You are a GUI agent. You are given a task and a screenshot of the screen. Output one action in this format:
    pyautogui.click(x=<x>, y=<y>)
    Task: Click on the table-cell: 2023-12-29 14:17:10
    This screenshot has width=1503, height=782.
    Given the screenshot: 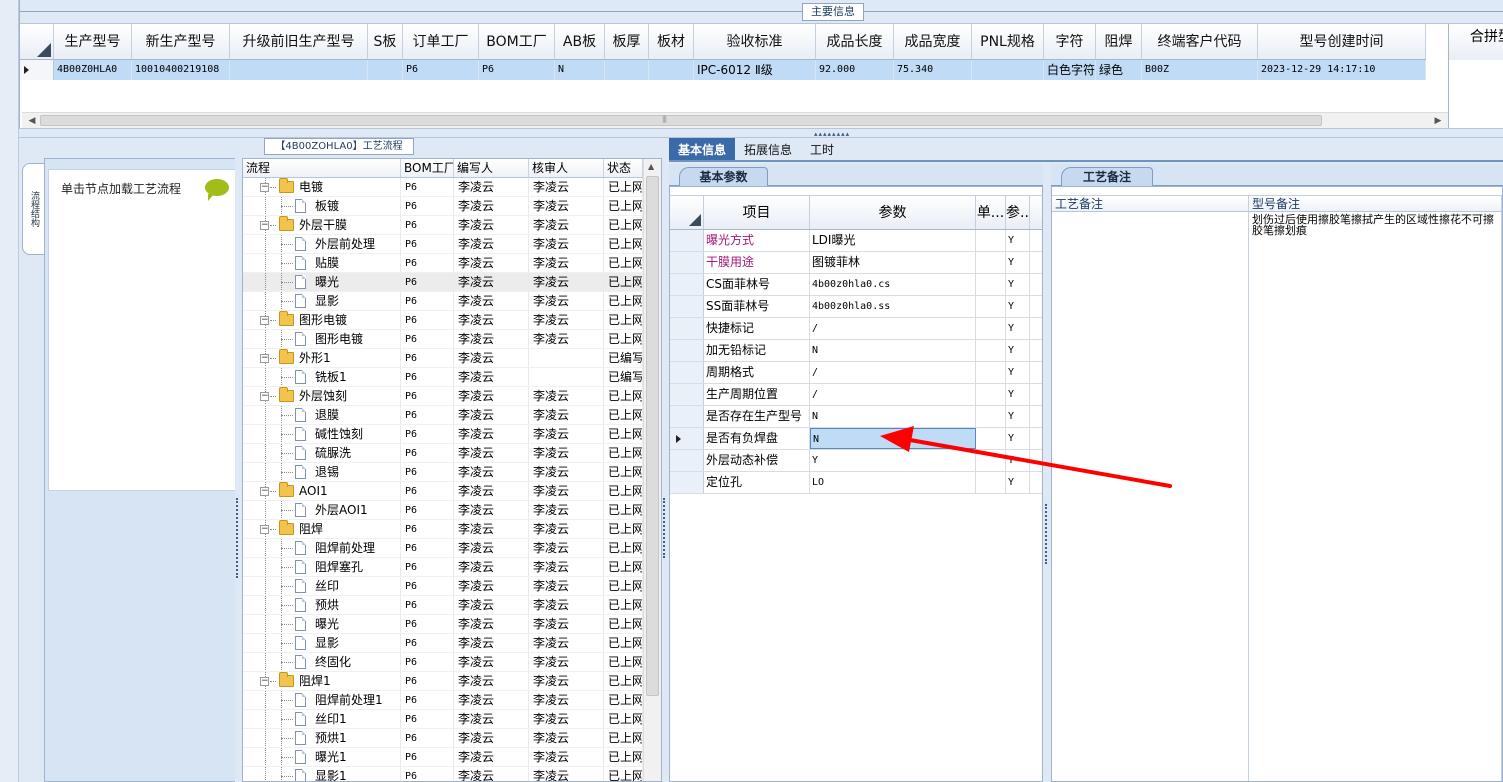 What is the action you would take?
    pyautogui.click(x=1342, y=70)
    